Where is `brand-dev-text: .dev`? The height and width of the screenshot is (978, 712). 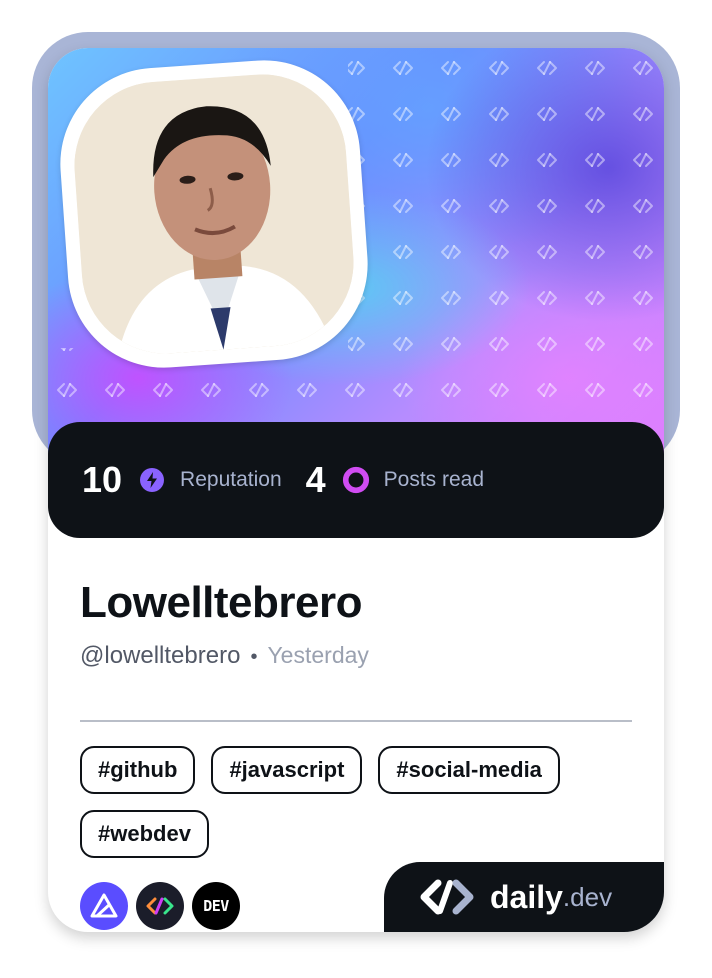 brand-dev-text: .dev is located at coordinates (587, 896).